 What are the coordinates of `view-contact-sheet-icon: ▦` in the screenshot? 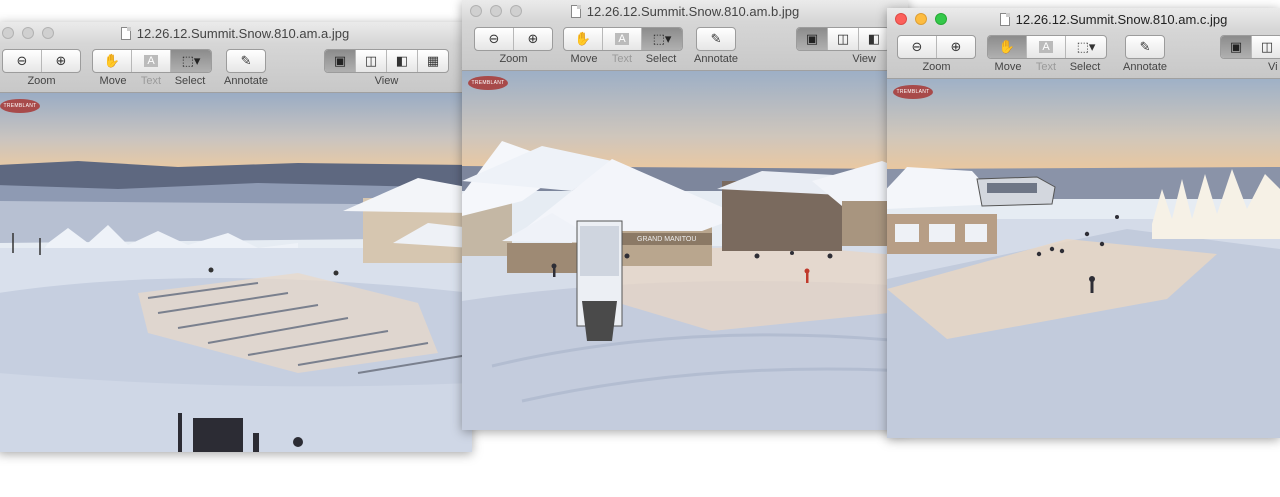 It's located at (433, 61).